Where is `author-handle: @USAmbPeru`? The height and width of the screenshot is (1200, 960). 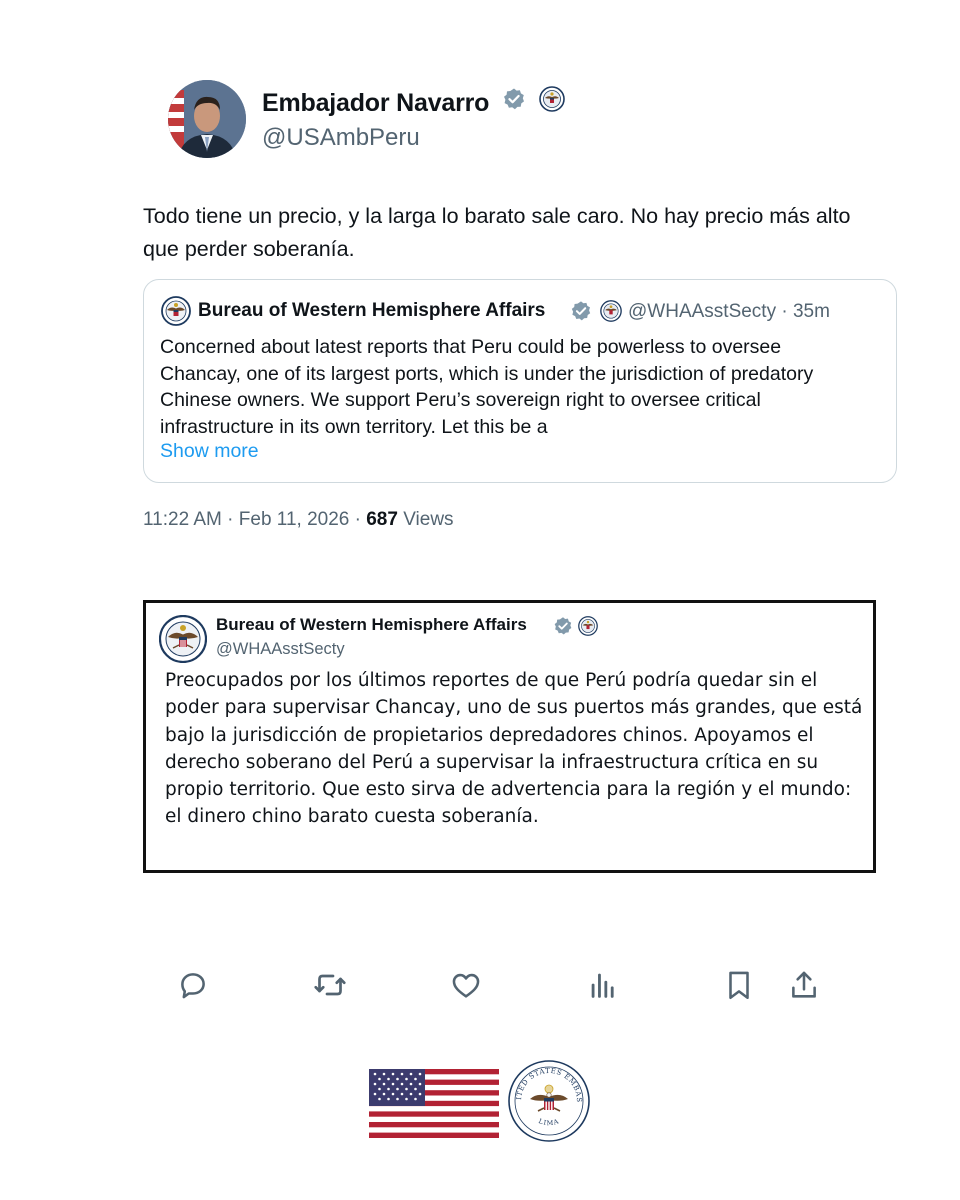
author-handle: @USAmbPeru is located at coordinates (341, 138).